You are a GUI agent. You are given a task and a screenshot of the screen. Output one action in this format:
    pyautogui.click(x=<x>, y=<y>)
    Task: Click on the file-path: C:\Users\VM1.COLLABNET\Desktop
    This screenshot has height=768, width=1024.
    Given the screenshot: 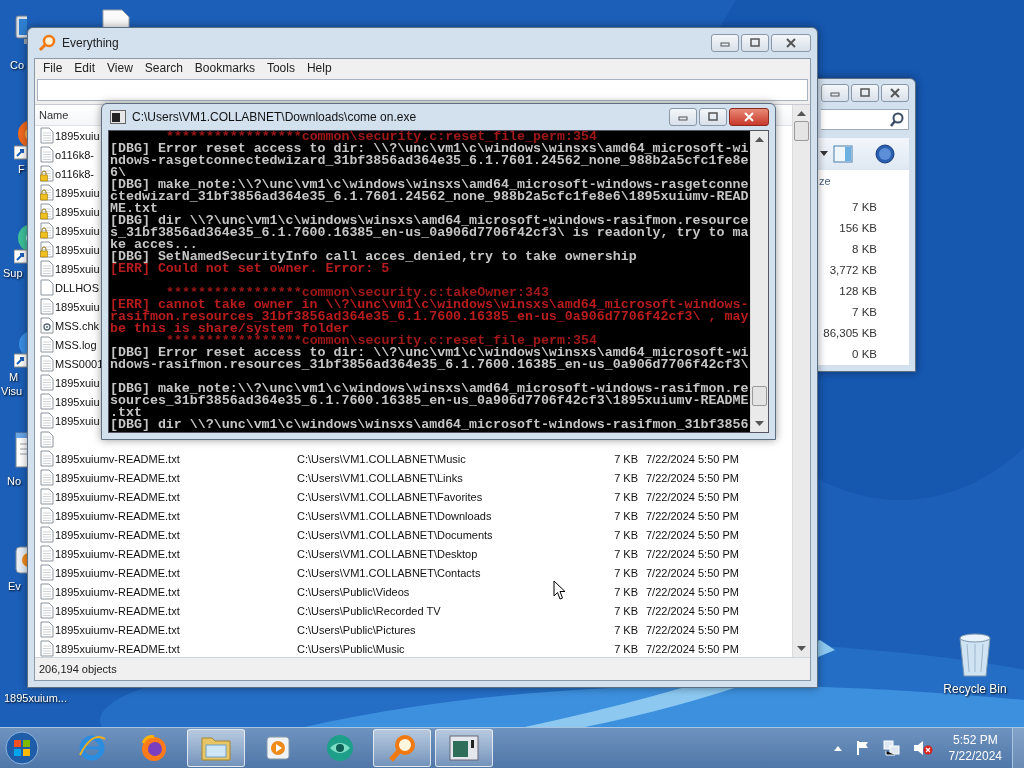 What is the action you would take?
    pyautogui.click(x=387, y=553)
    